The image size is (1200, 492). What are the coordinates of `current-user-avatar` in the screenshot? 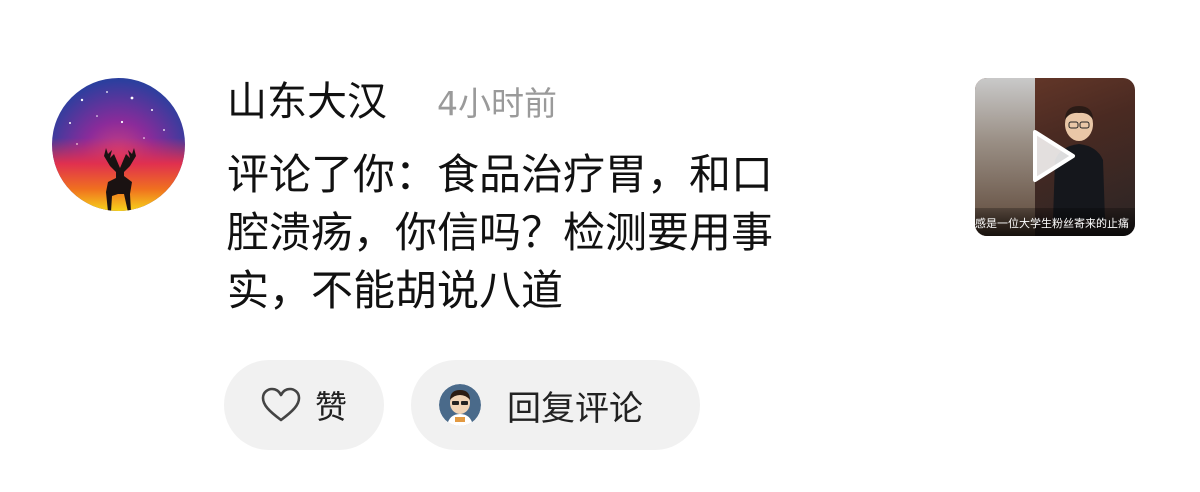 It's located at (460, 405).